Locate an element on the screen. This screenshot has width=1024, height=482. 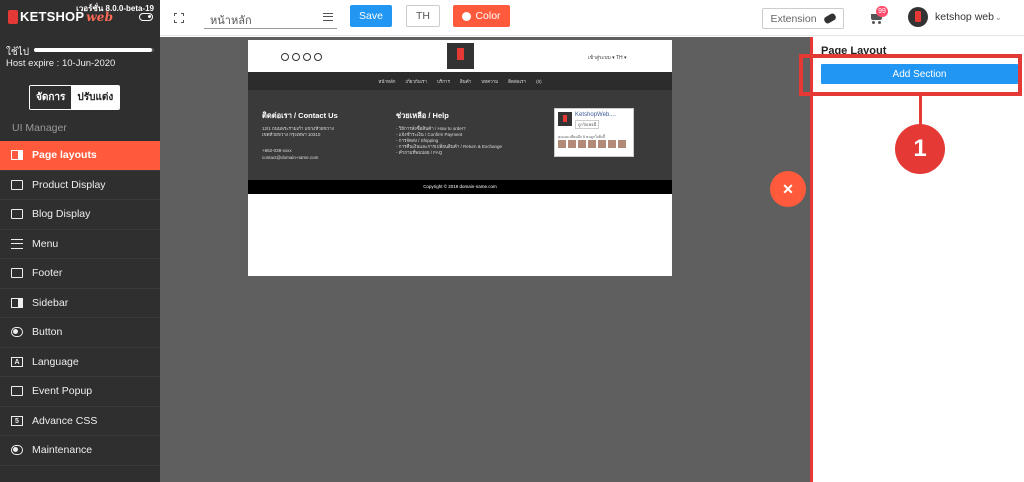
sidebar-item-label: Sidebar is located at coordinates (50, 302).